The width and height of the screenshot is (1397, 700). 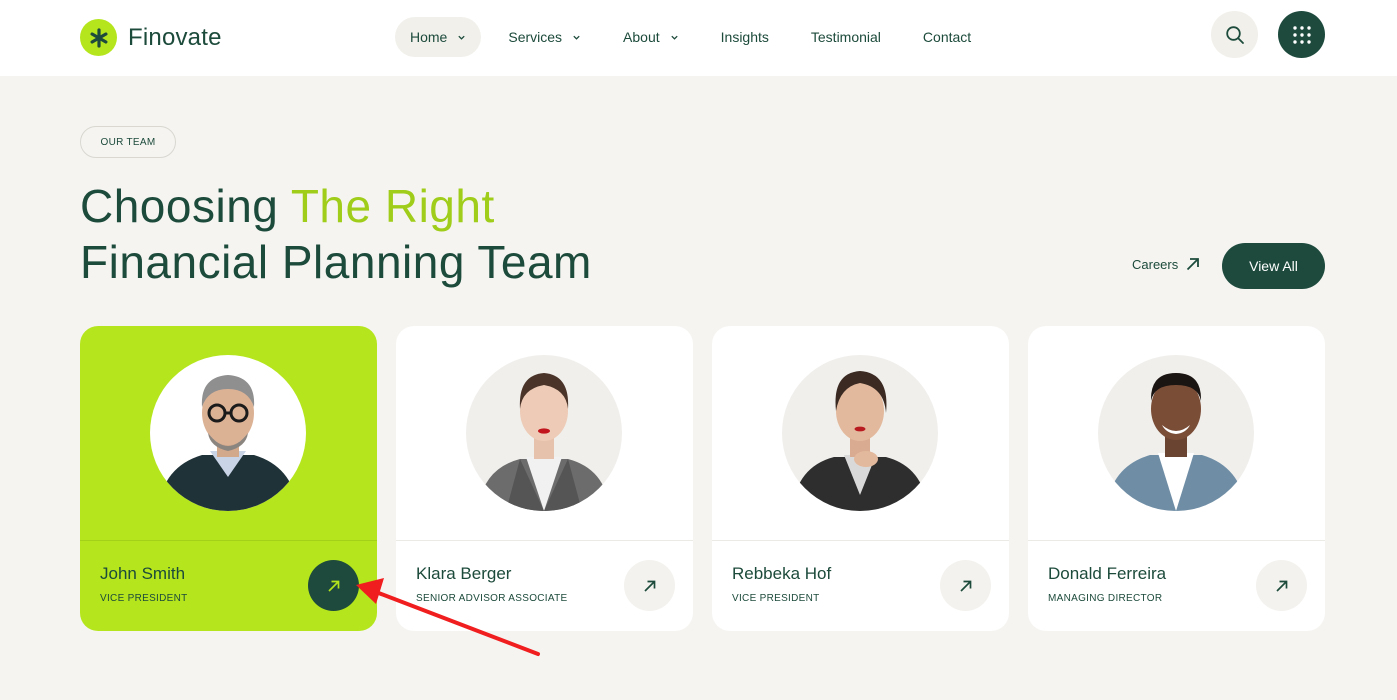 I want to click on nav-insights: Insights, so click(x=745, y=37).